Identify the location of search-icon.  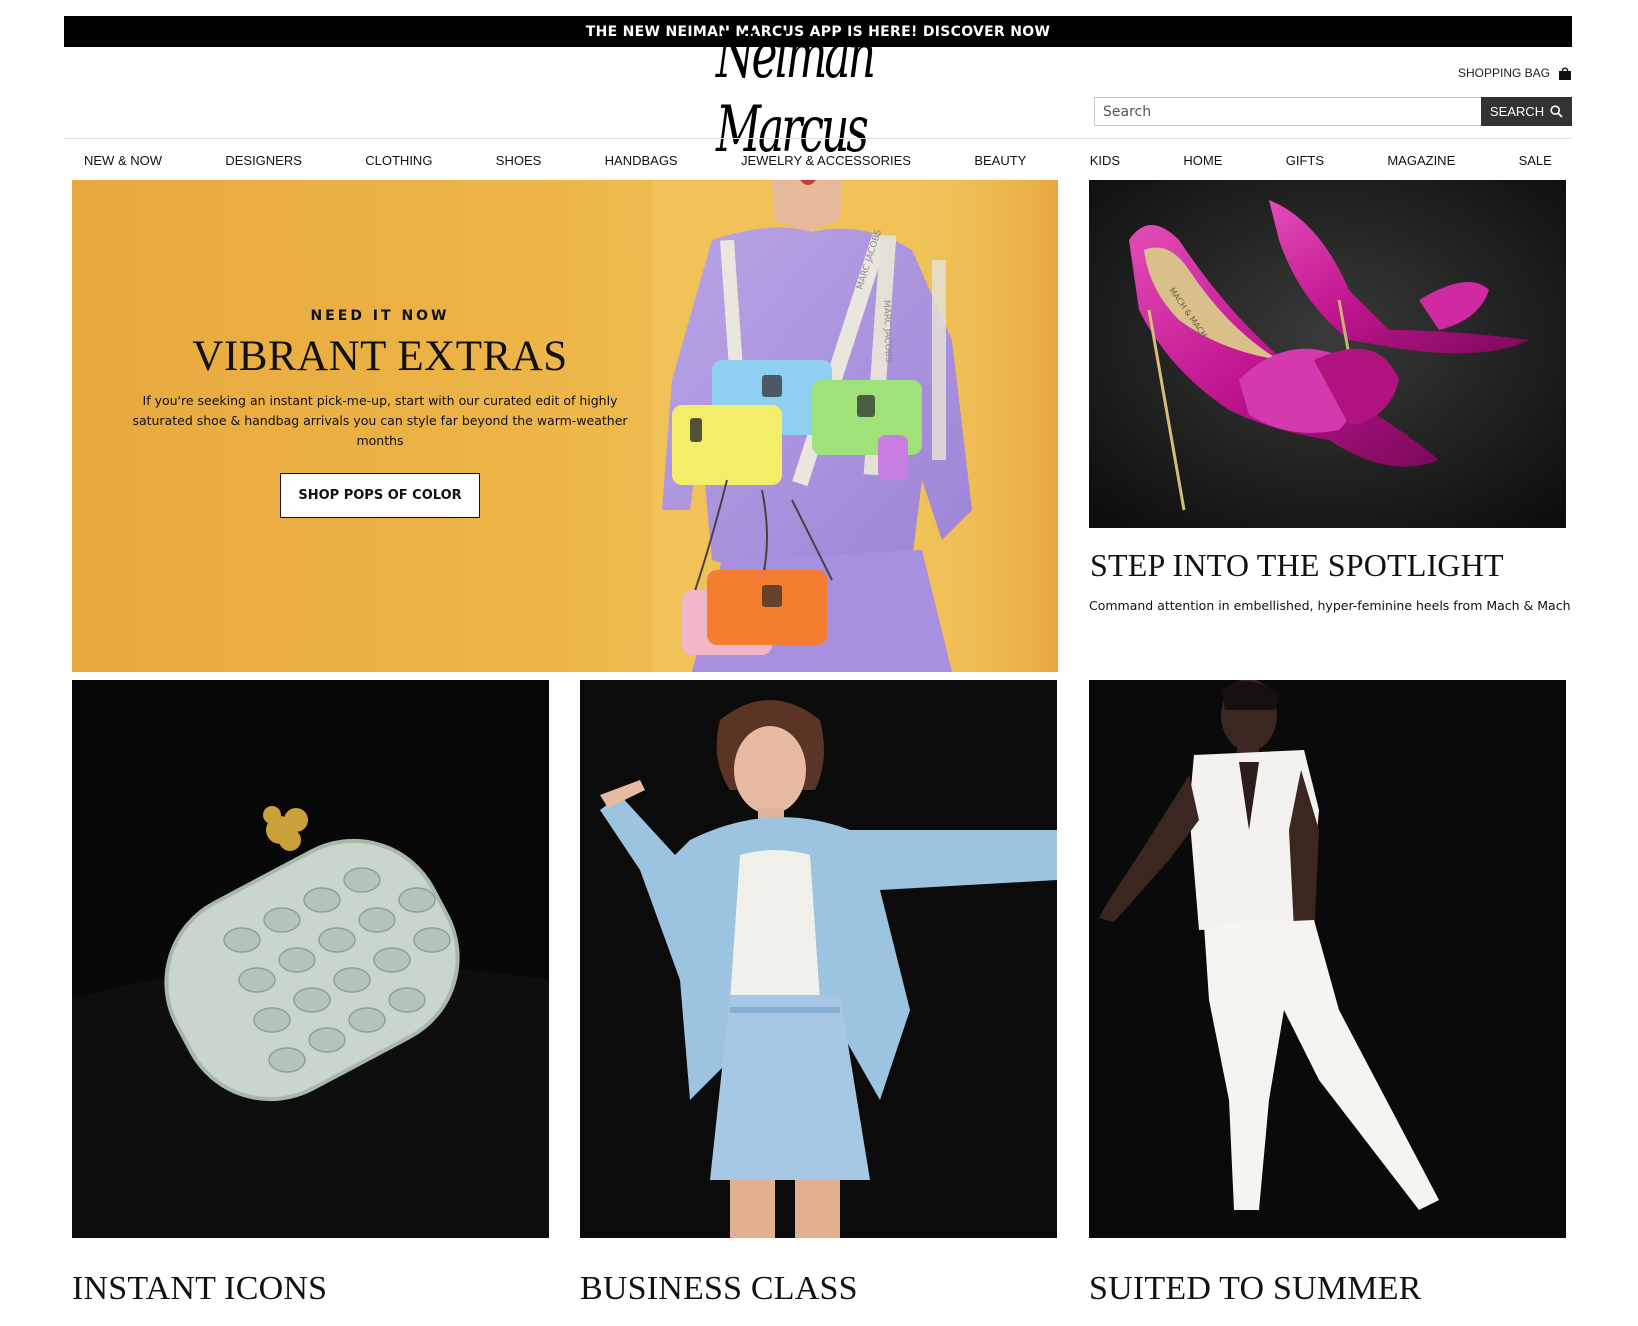
(1556, 111).